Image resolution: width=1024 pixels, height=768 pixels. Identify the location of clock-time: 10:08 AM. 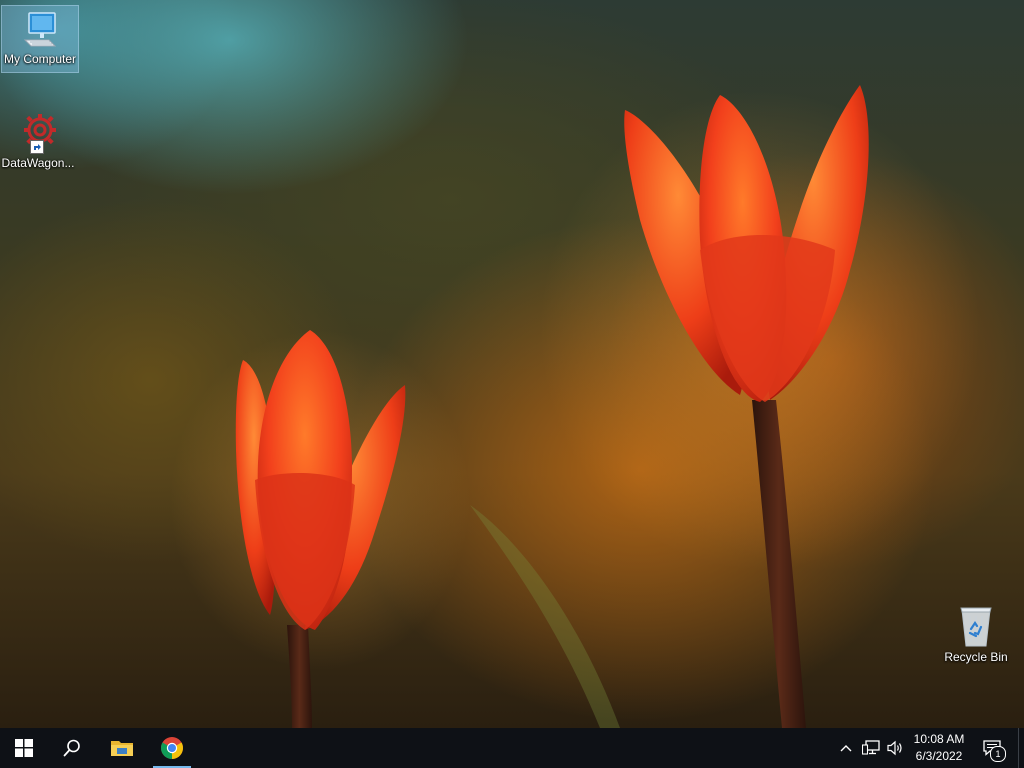
(939, 739).